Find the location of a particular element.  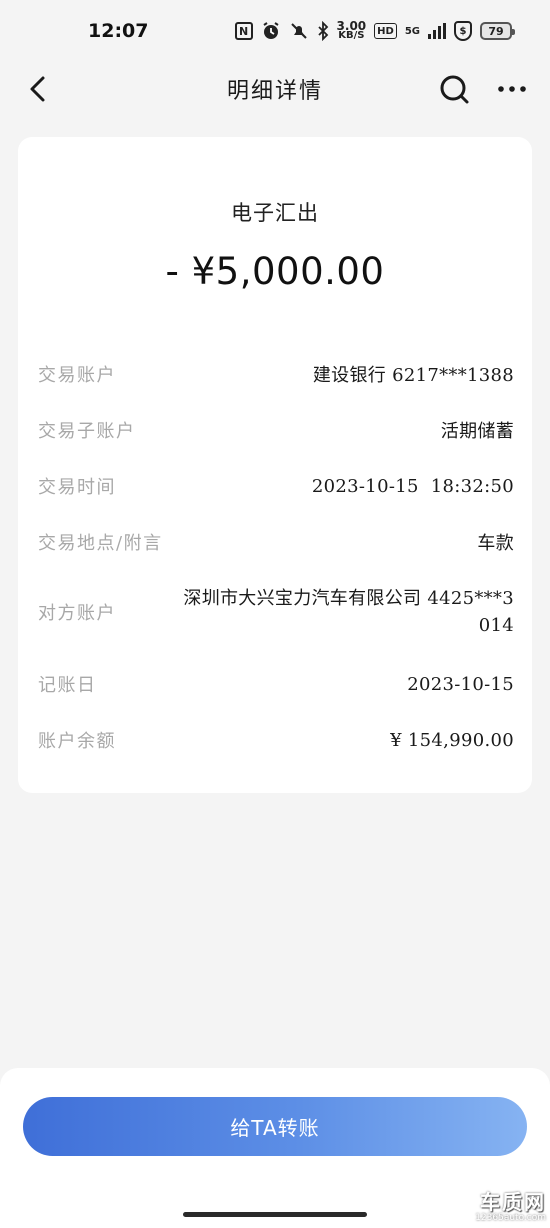

status-icons: N 3.00 KB/S HD 5G $ 79 is located at coordinates (374, 30).